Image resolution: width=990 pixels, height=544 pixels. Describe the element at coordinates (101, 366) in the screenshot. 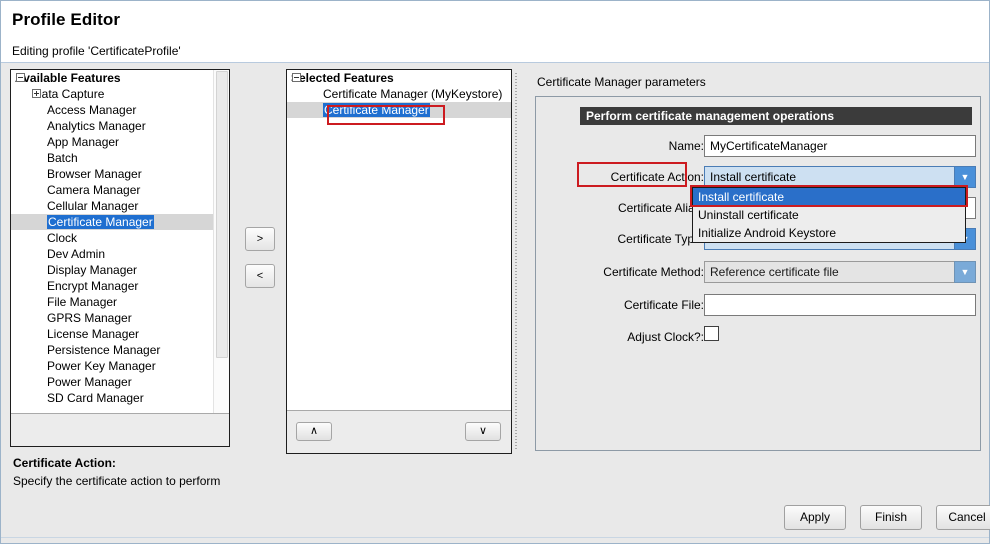

I see `available-tree-item-label: Power Key Manager` at that location.